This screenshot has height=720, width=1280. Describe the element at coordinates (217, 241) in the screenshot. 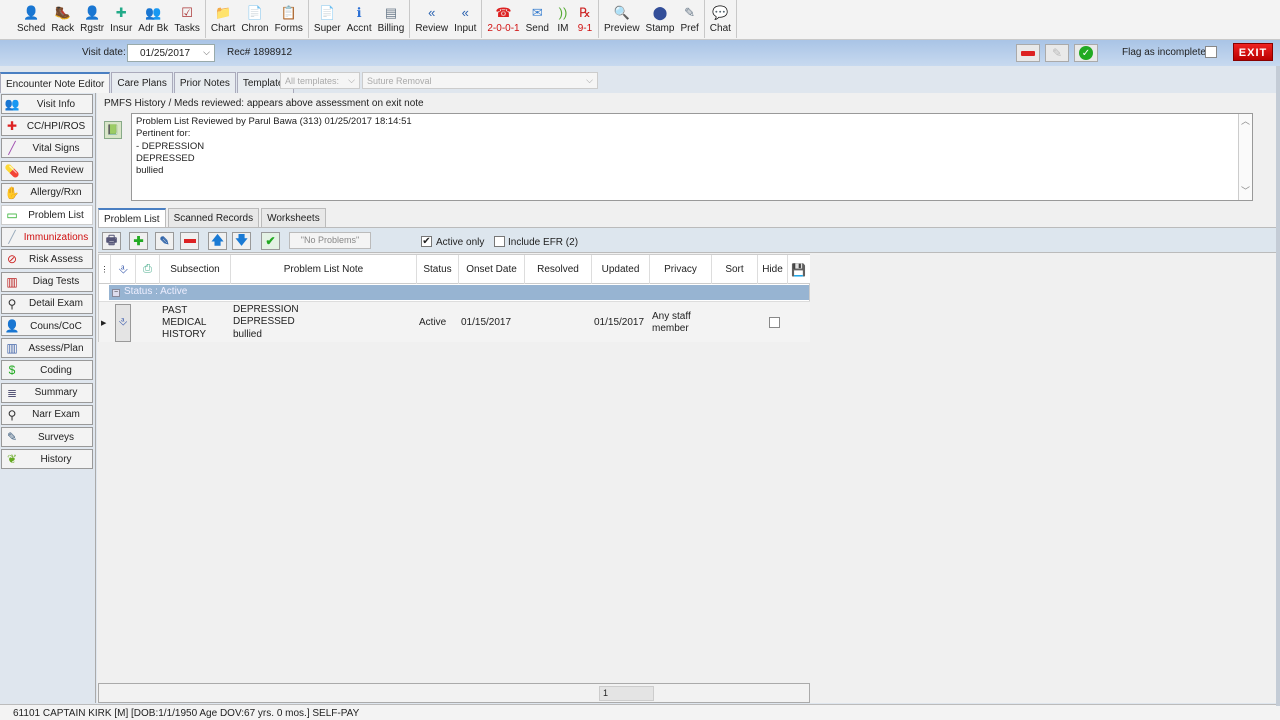

I see `move-up-button: 🡅` at that location.